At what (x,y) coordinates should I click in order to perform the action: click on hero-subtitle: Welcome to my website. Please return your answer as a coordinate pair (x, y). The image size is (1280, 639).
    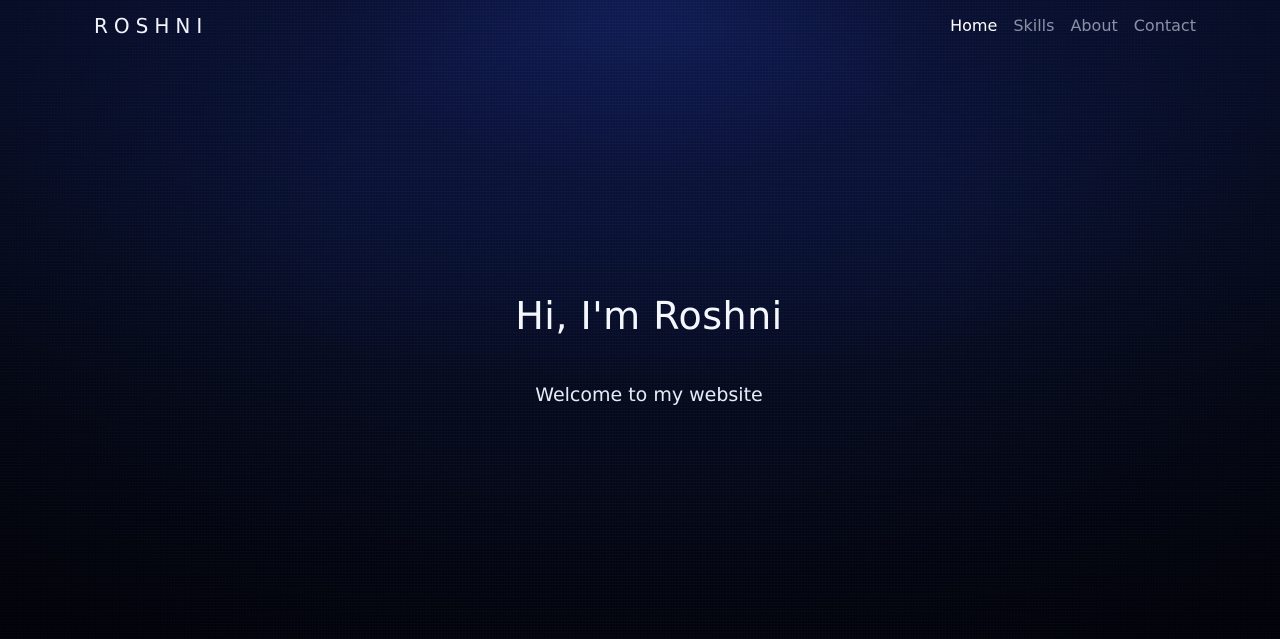
    Looking at the image, I should click on (649, 395).